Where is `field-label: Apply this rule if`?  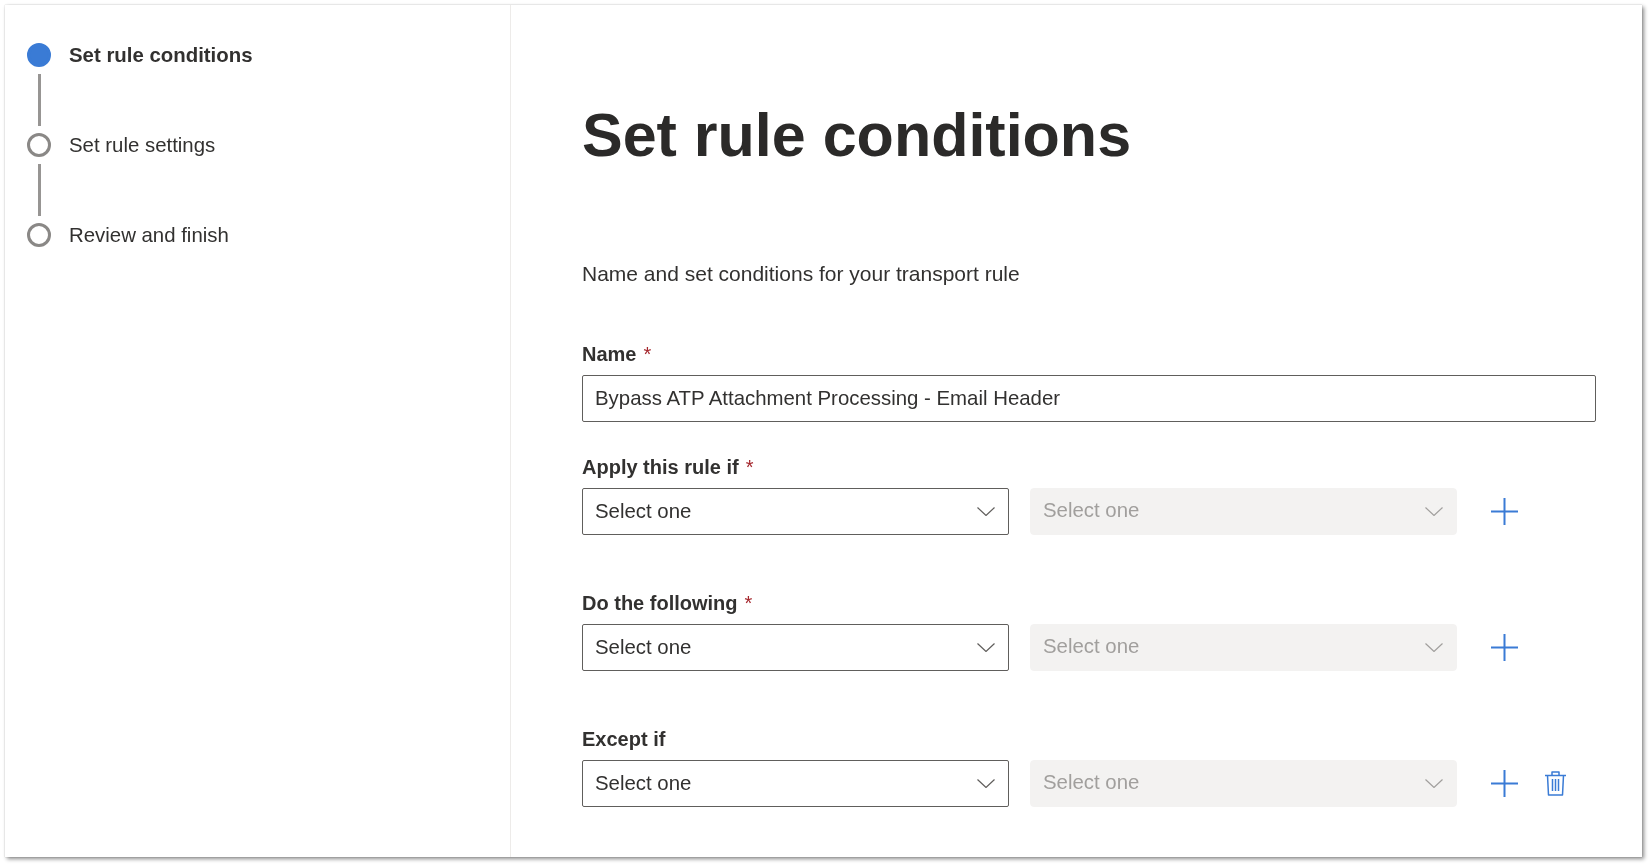
field-label: Apply this rule if is located at coordinates (660, 467).